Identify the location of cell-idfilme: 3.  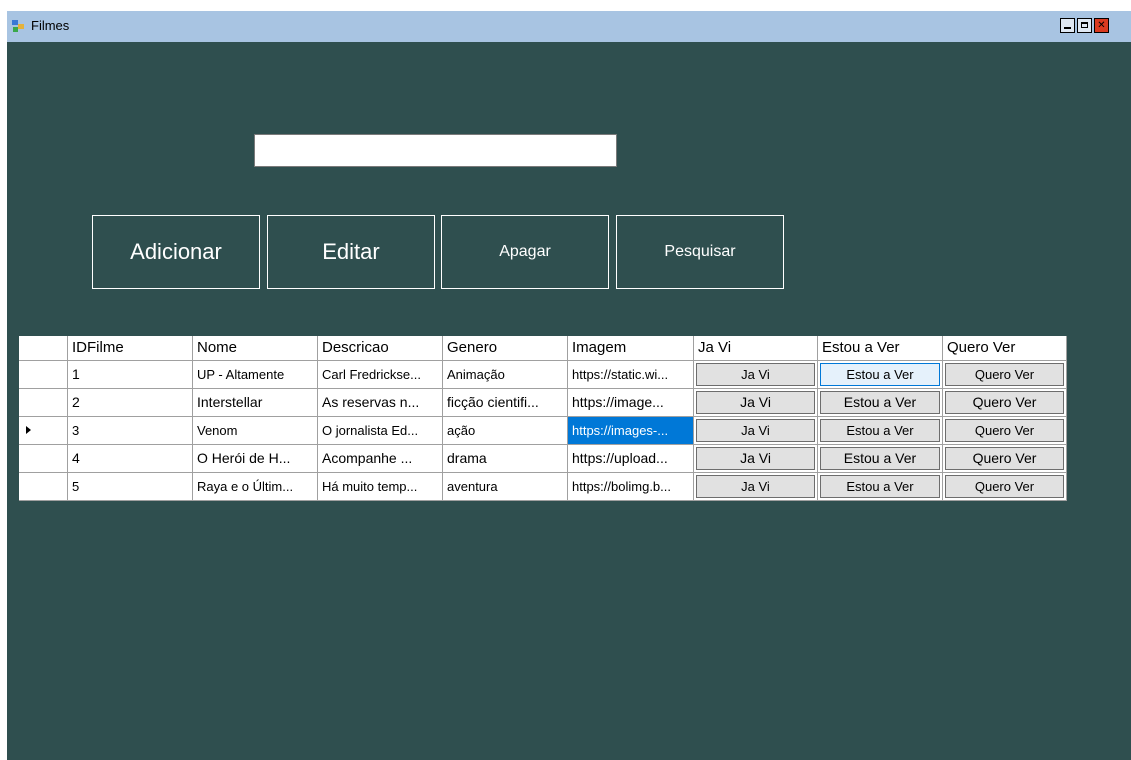
(130, 431).